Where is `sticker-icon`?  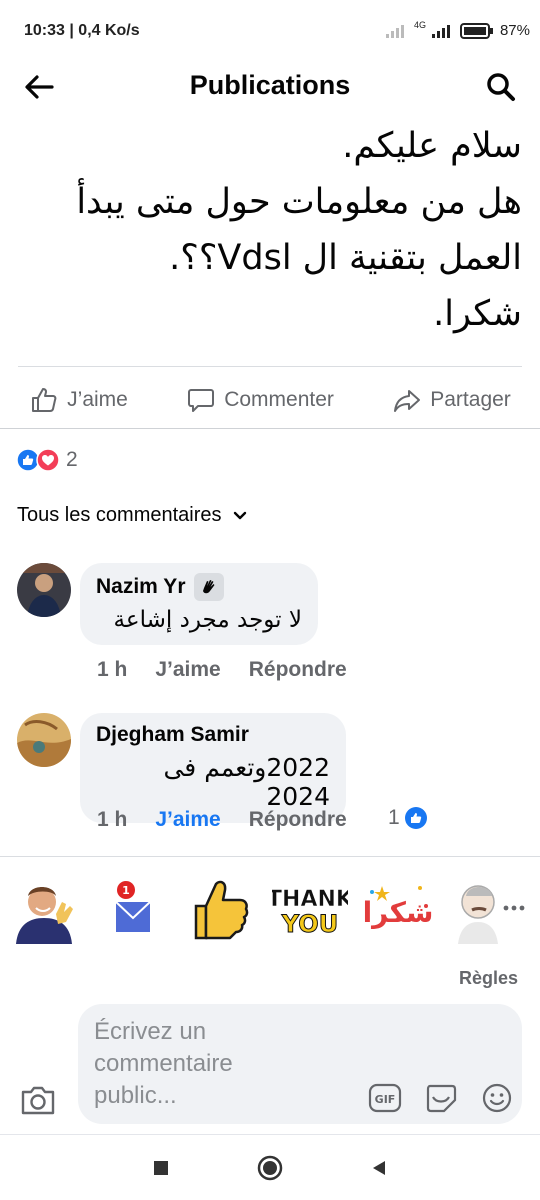
sticker-icon is located at coordinates (441, 1100).